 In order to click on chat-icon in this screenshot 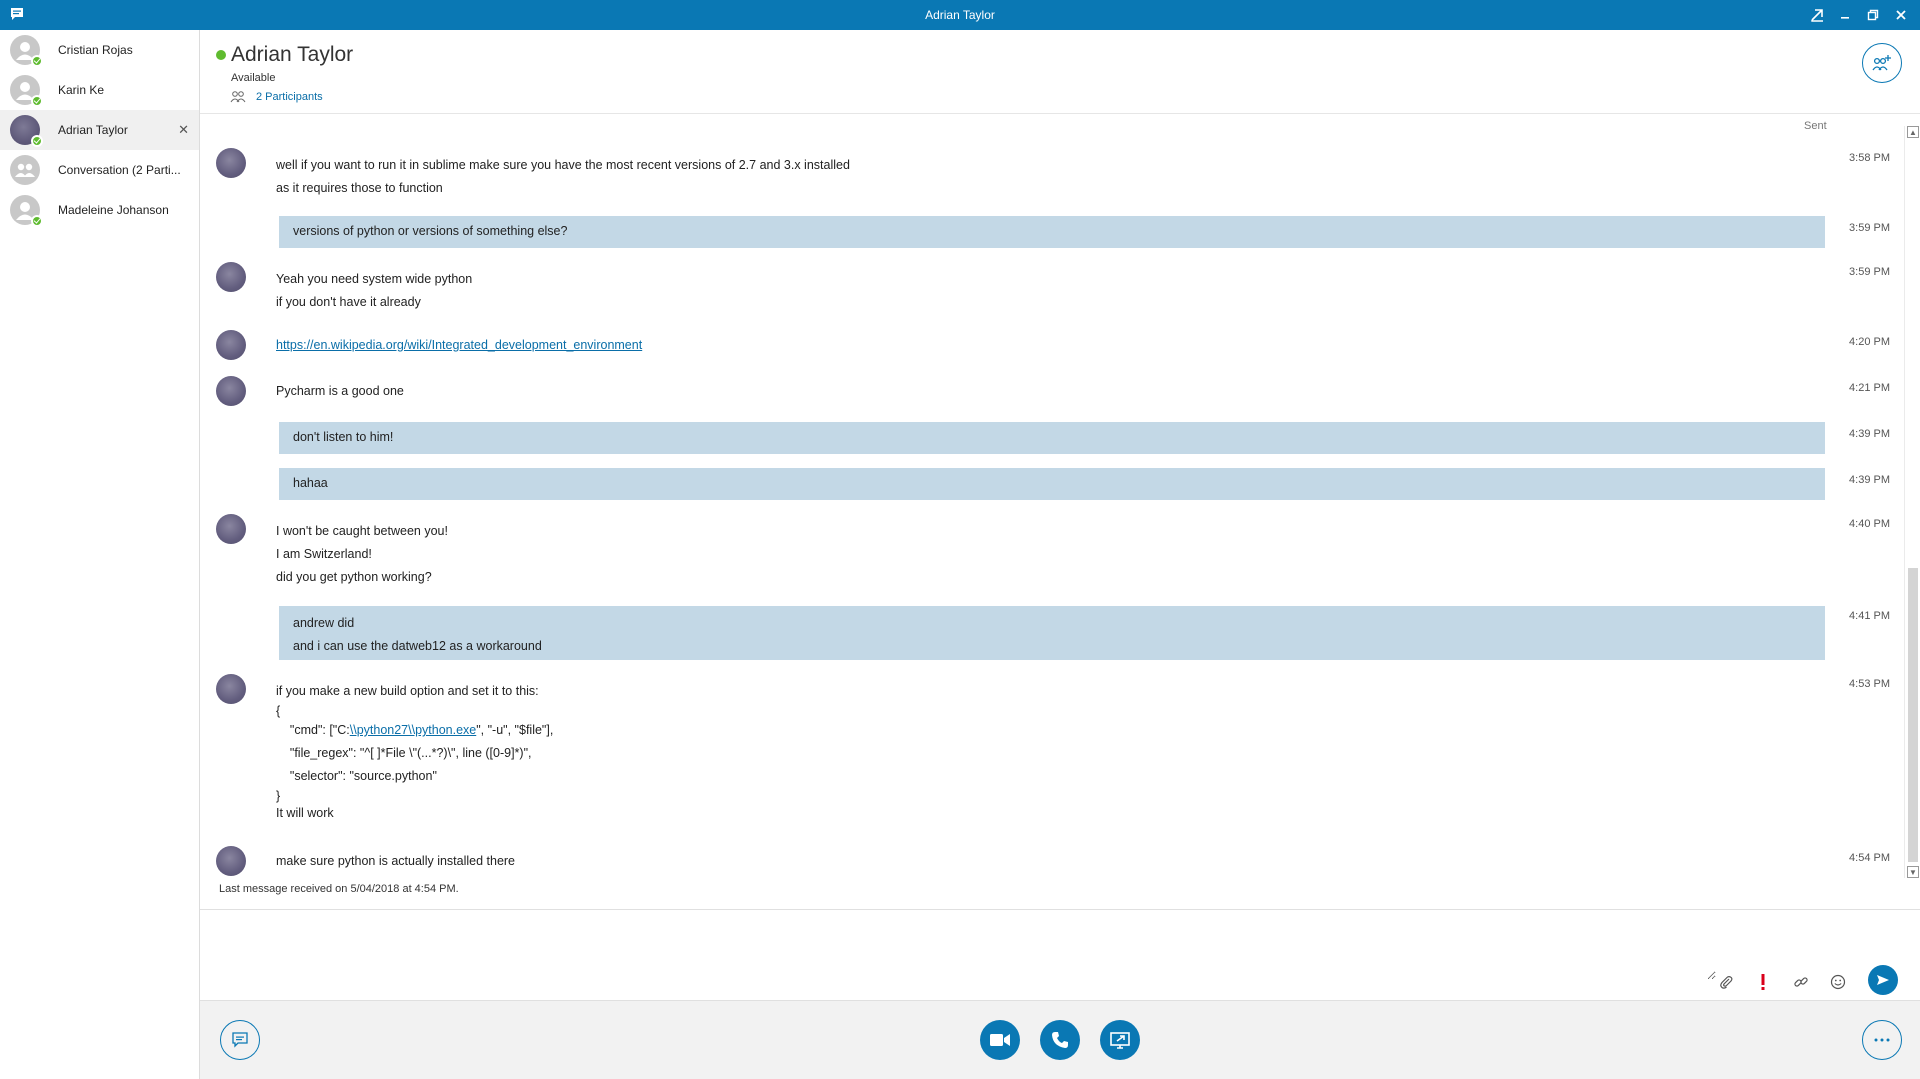, I will do `click(240, 1040)`.